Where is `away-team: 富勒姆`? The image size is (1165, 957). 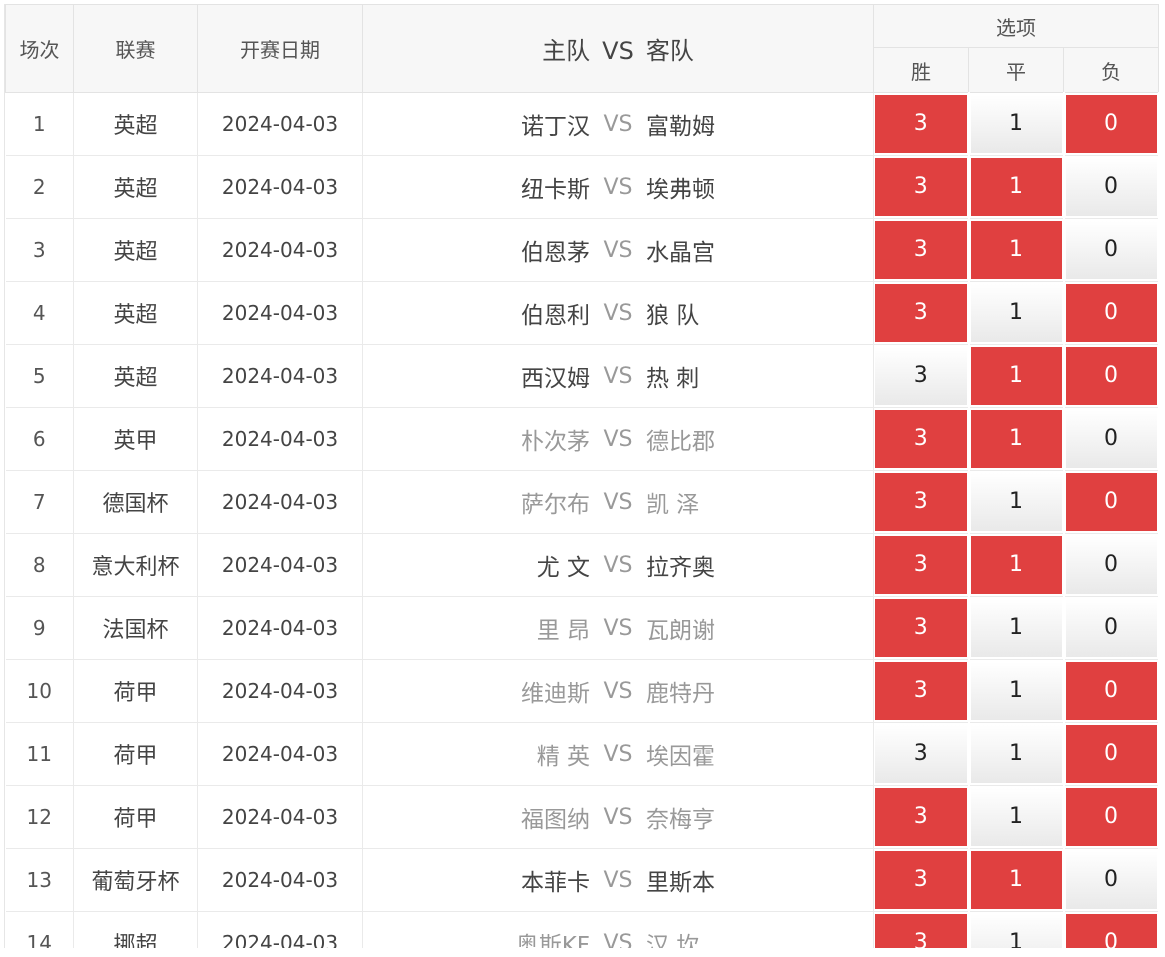
away-team: 富勒姆 is located at coordinates (680, 127).